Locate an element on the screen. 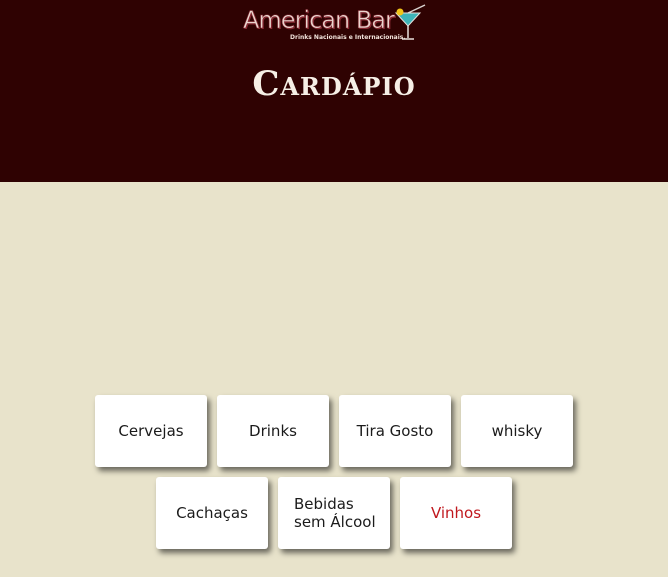  menu-button-bebidas-sem-alcool: Bebidas sem Álcool is located at coordinates (334, 513).